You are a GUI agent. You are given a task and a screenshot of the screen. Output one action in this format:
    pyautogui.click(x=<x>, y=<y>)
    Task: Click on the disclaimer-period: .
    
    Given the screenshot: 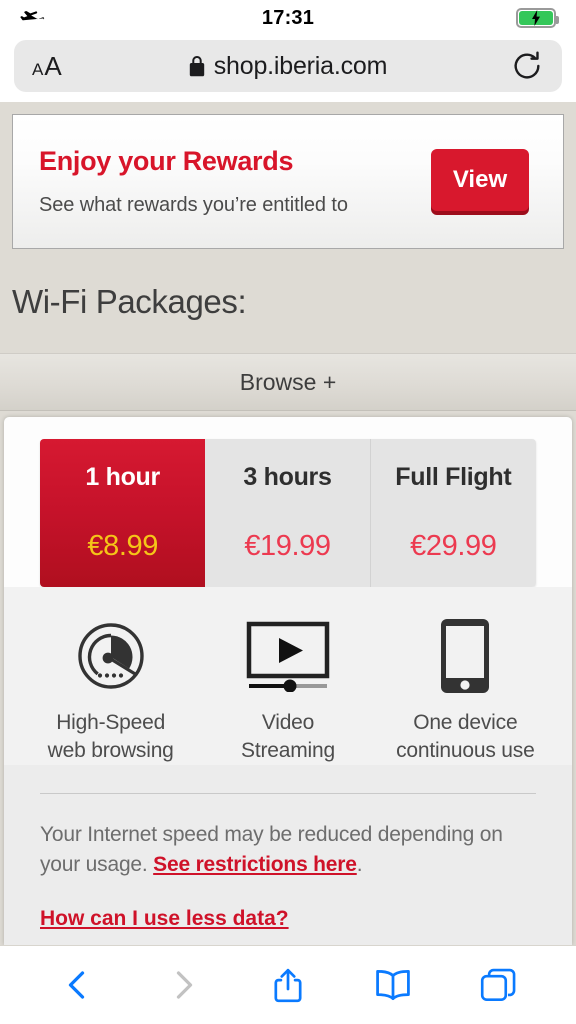 What is the action you would take?
    pyautogui.click(x=359, y=865)
    